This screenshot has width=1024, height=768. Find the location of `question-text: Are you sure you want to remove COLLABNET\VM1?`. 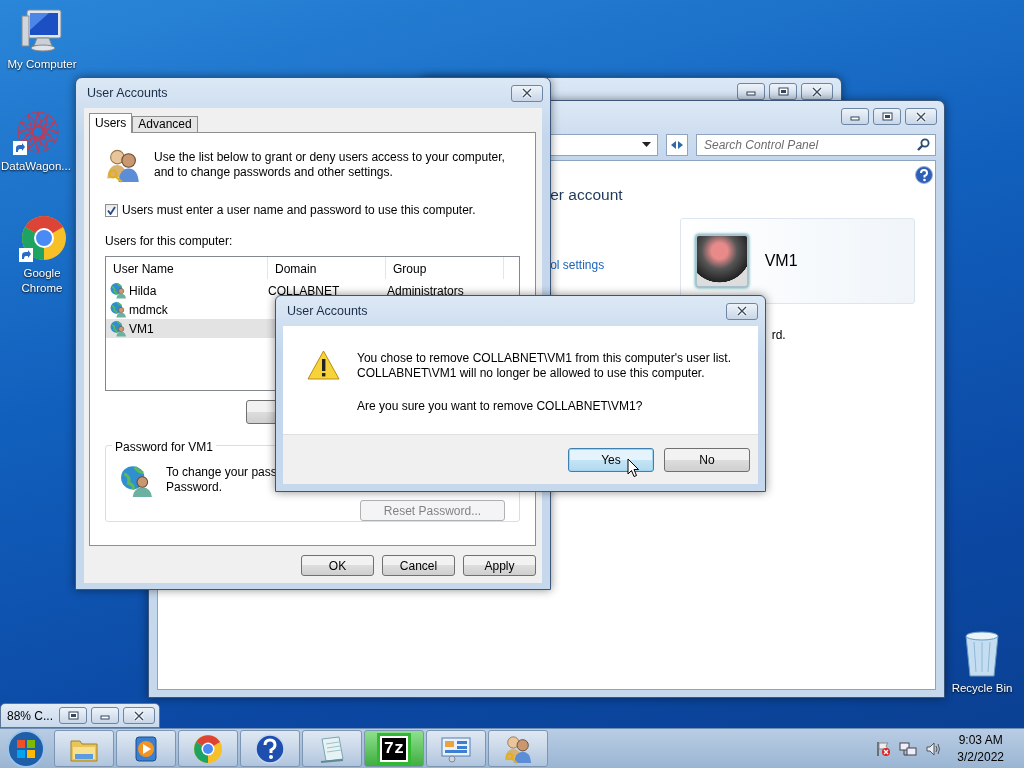

question-text: Are you sure you want to remove COLLABNET\VM1? is located at coordinates (500, 406).